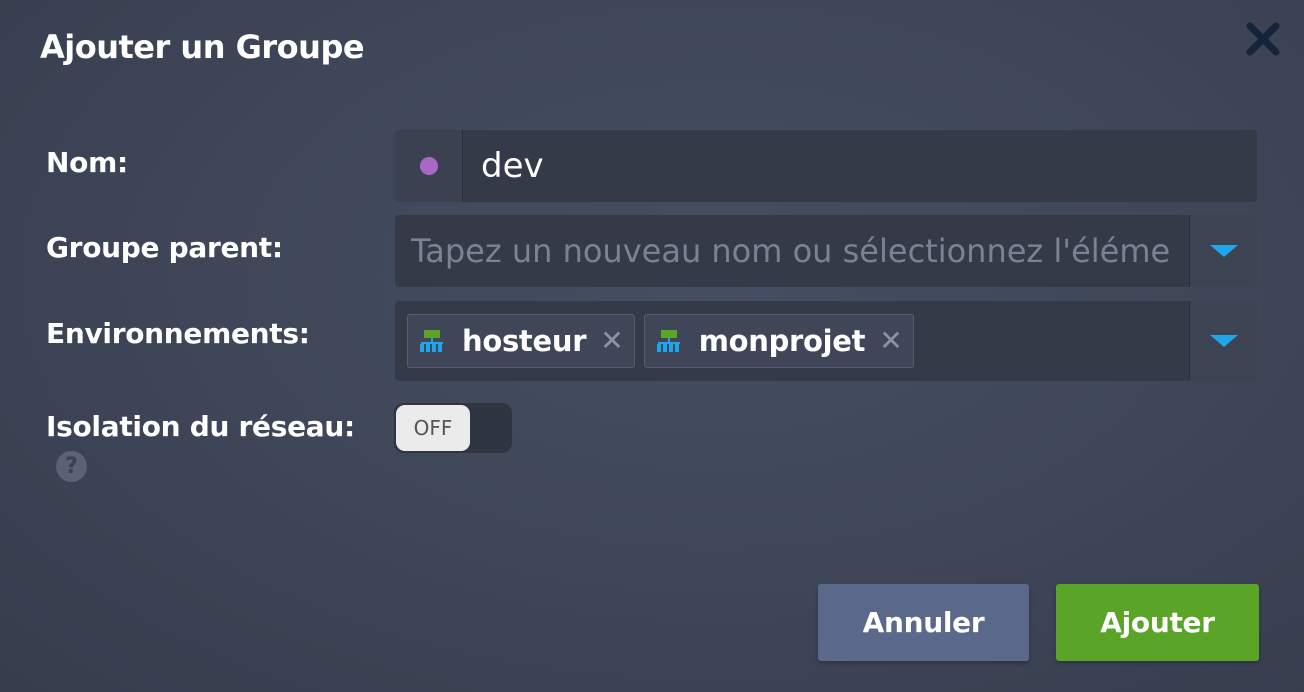 Image resolution: width=1304 pixels, height=692 pixels. I want to click on environment-tags: hosteur ✕ monprojet ✕, so click(792, 341).